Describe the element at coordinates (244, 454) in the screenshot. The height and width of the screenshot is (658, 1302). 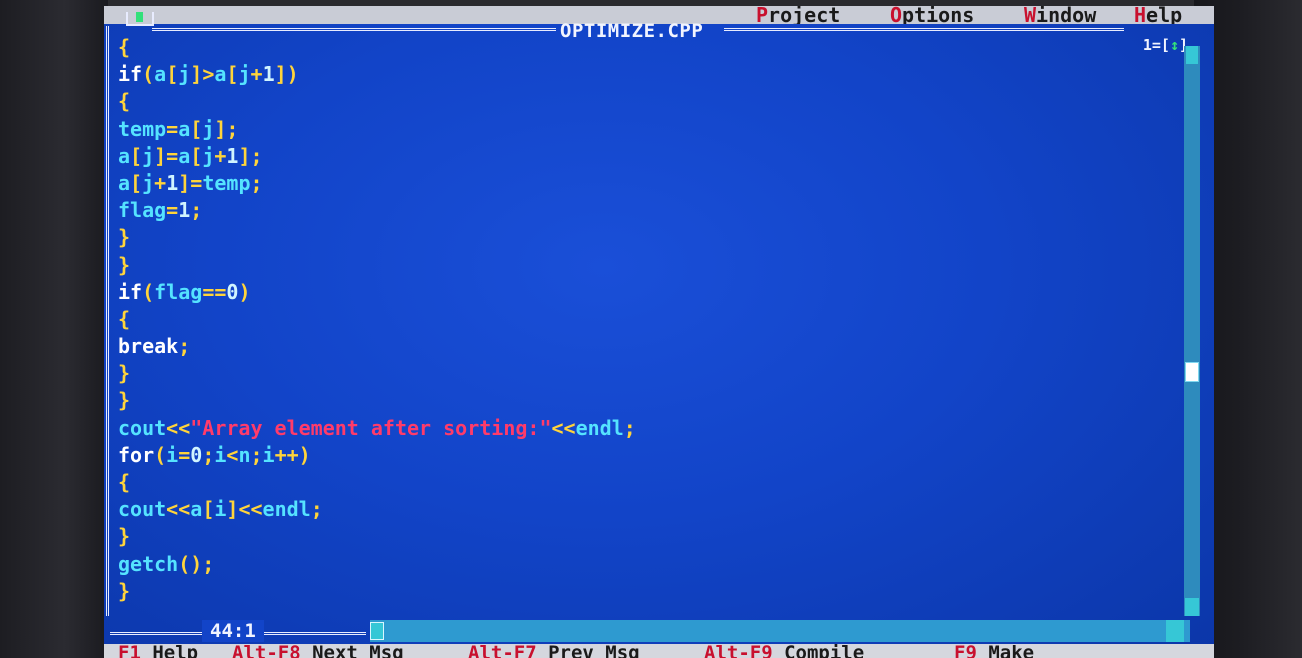
I see `code-token: n` at that location.